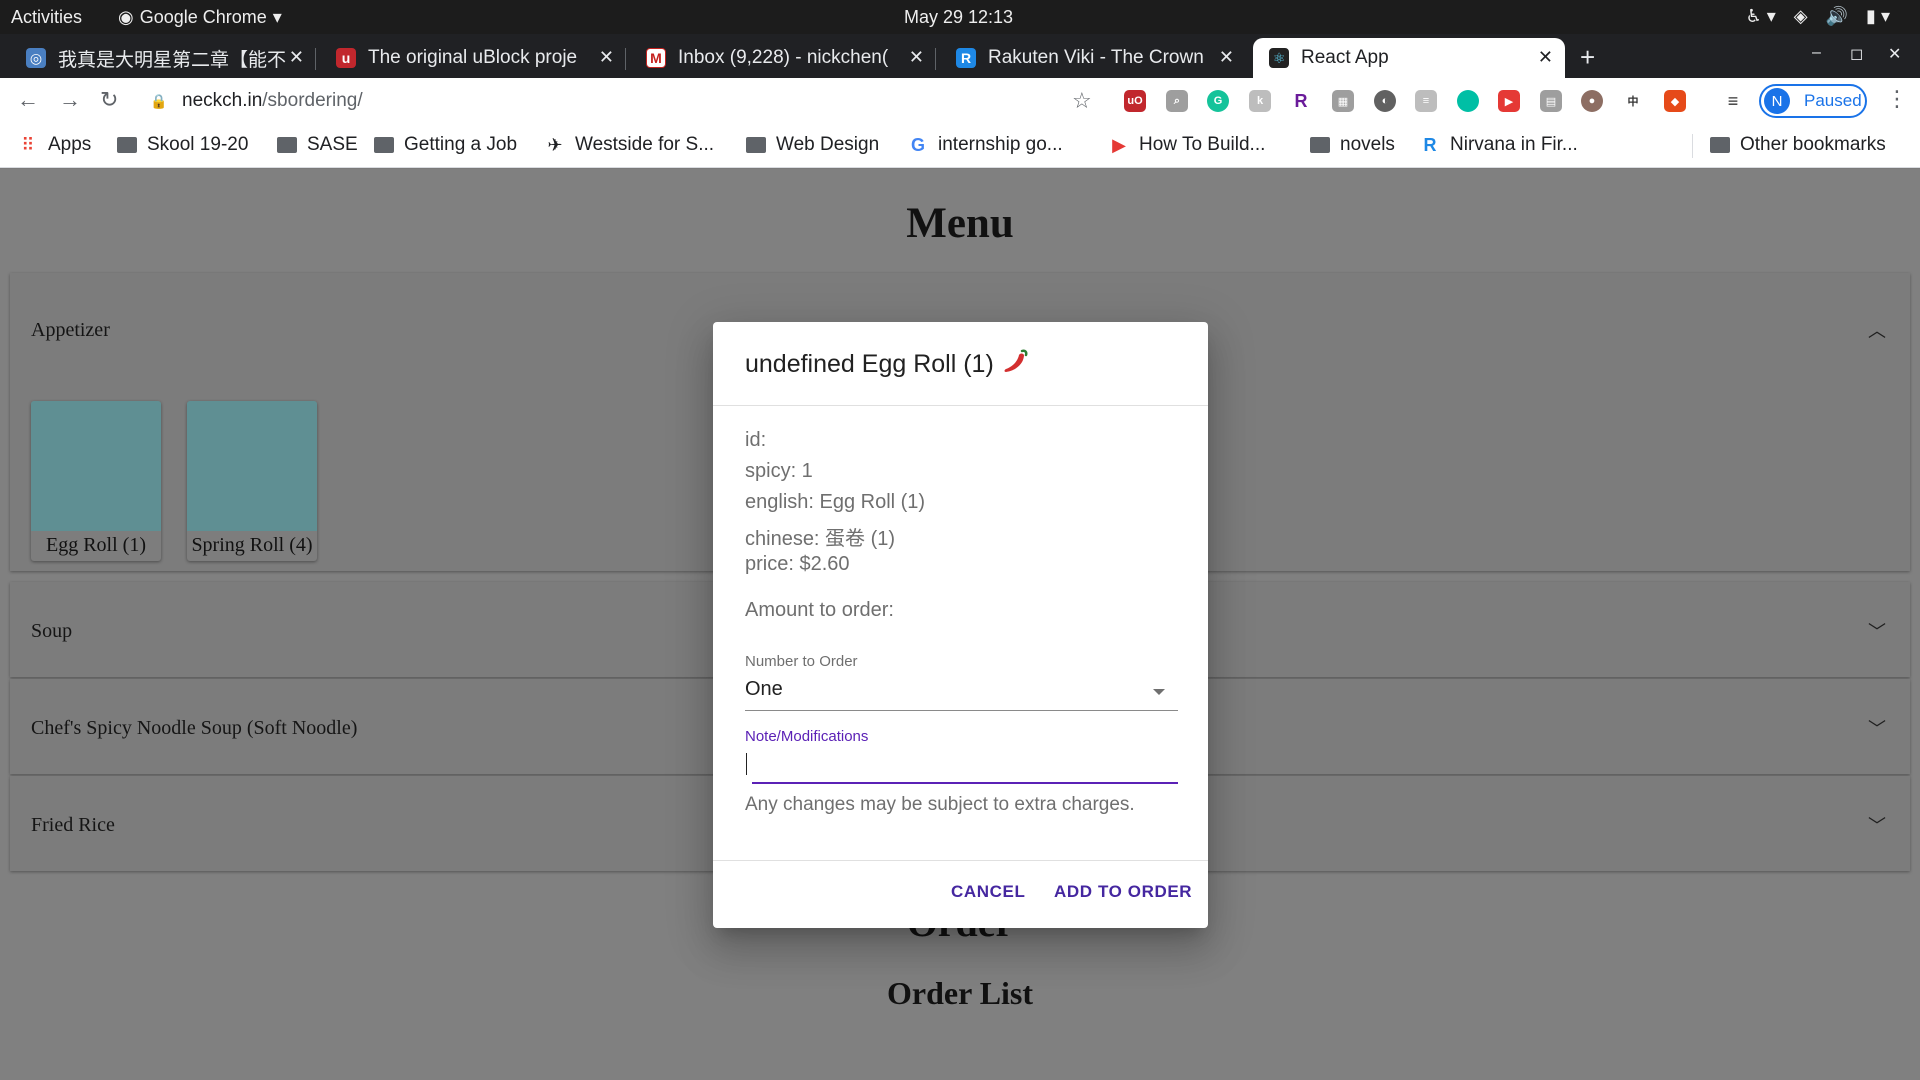  Describe the element at coordinates (1818, 16) in the screenshot. I see `system-tray: ♿ ▾ ◈ 🔊 ▮ ▾` at that location.